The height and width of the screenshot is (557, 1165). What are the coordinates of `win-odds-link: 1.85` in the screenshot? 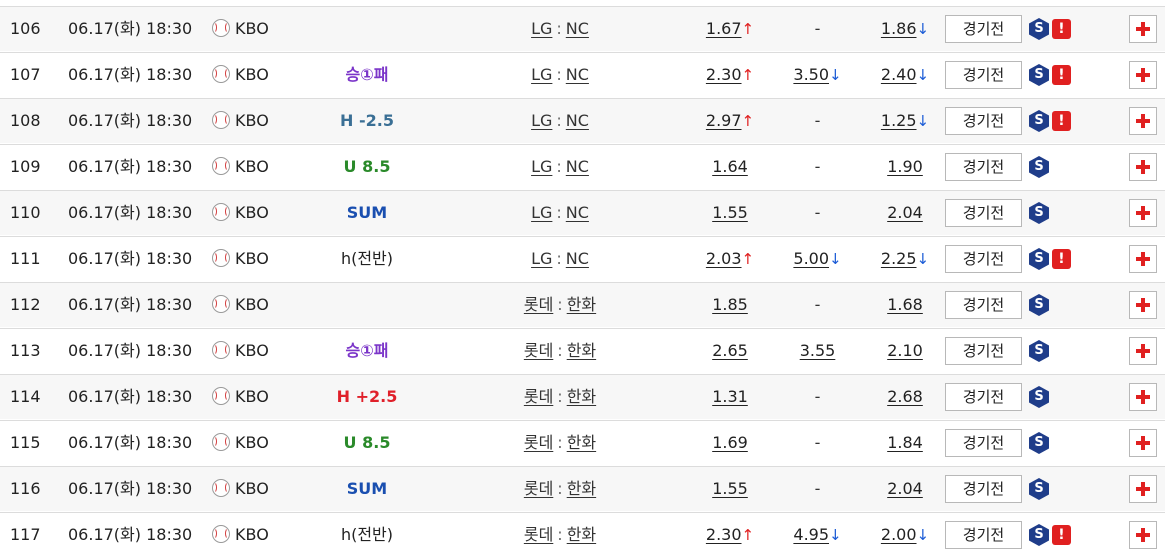 It's located at (730, 304).